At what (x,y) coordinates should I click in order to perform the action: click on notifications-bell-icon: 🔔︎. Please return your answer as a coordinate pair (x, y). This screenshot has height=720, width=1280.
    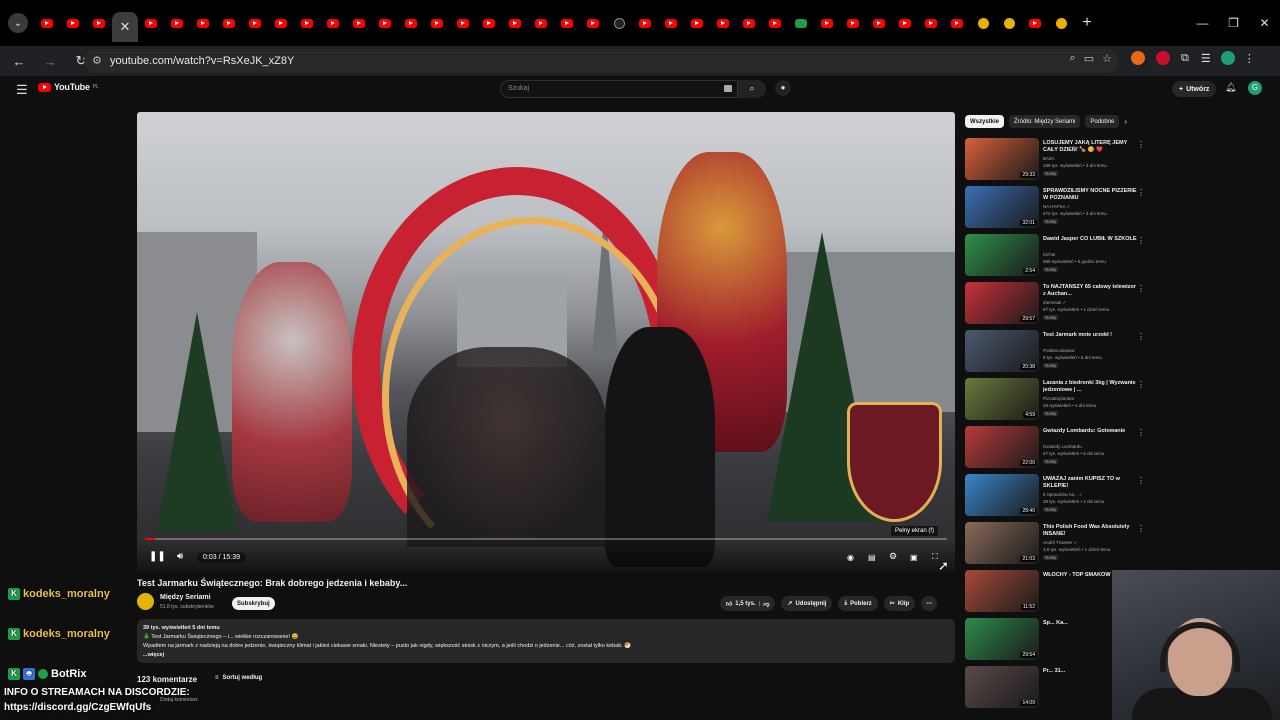
    Looking at the image, I should click on (1230, 87).